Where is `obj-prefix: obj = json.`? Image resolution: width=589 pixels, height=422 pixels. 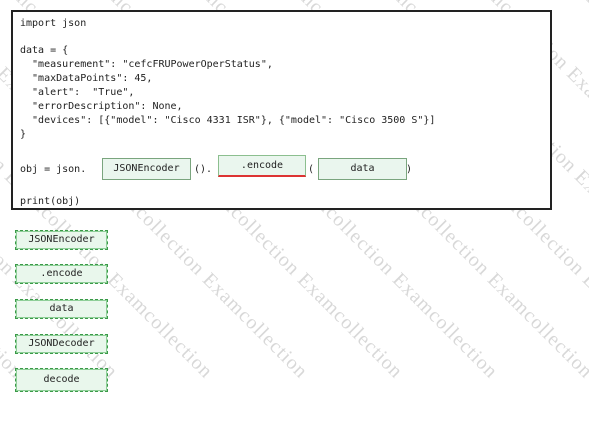 obj-prefix: obj = json. is located at coordinates (53, 169).